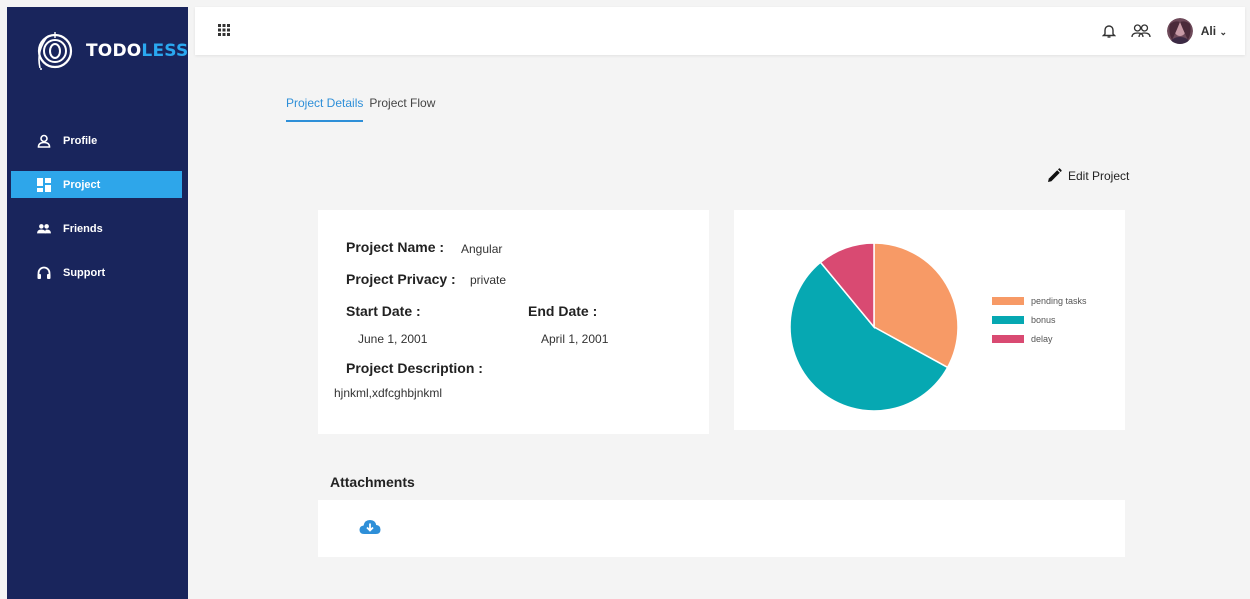 The width and height of the screenshot is (1250, 599). I want to click on project-privacy-value: private, so click(488, 280).